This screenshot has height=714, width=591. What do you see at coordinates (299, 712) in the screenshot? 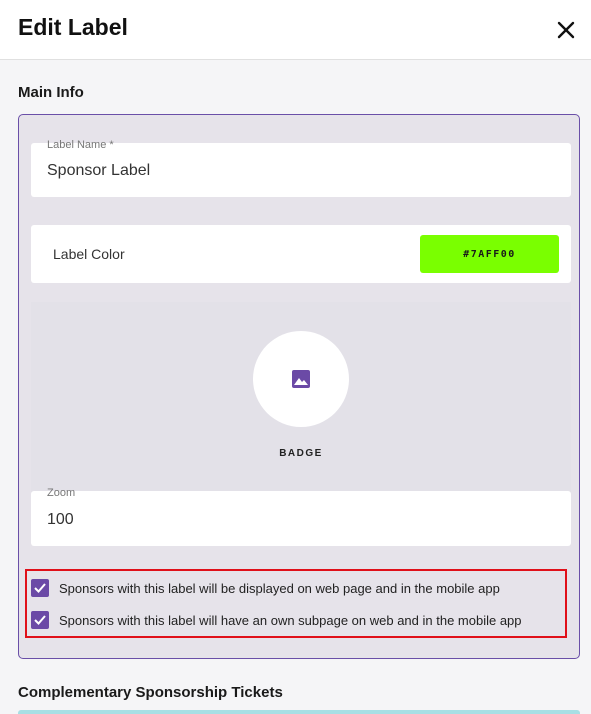
I see `next-section-edge` at bounding box center [299, 712].